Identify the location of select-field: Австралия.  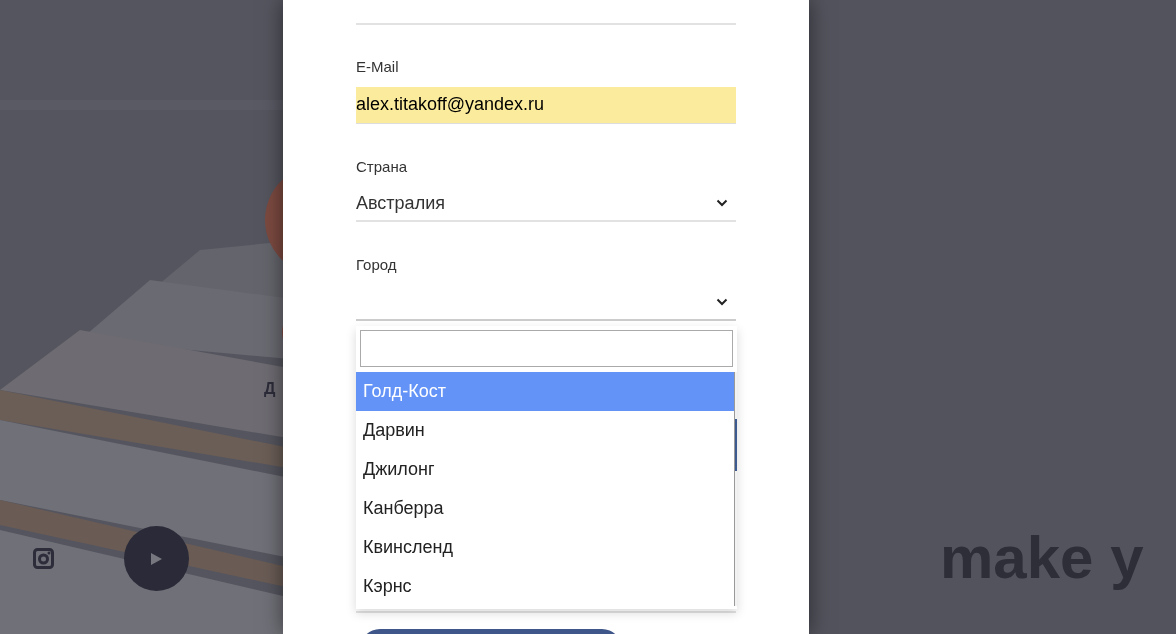
(546, 204).